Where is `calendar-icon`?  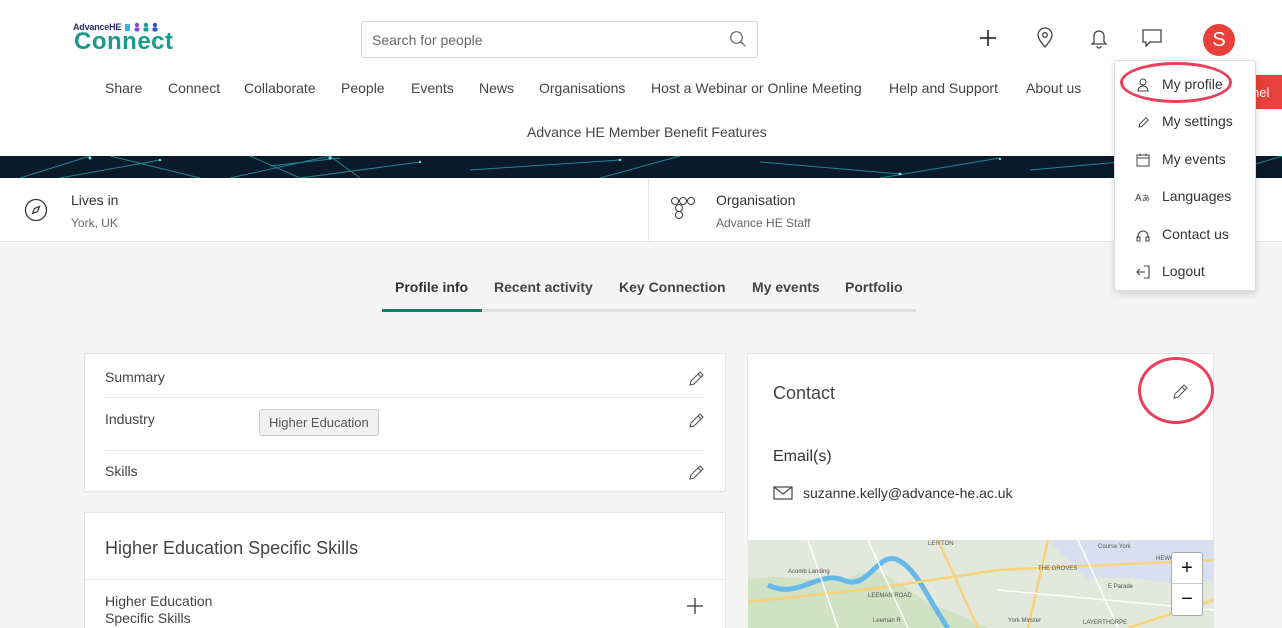 calendar-icon is located at coordinates (1143, 160).